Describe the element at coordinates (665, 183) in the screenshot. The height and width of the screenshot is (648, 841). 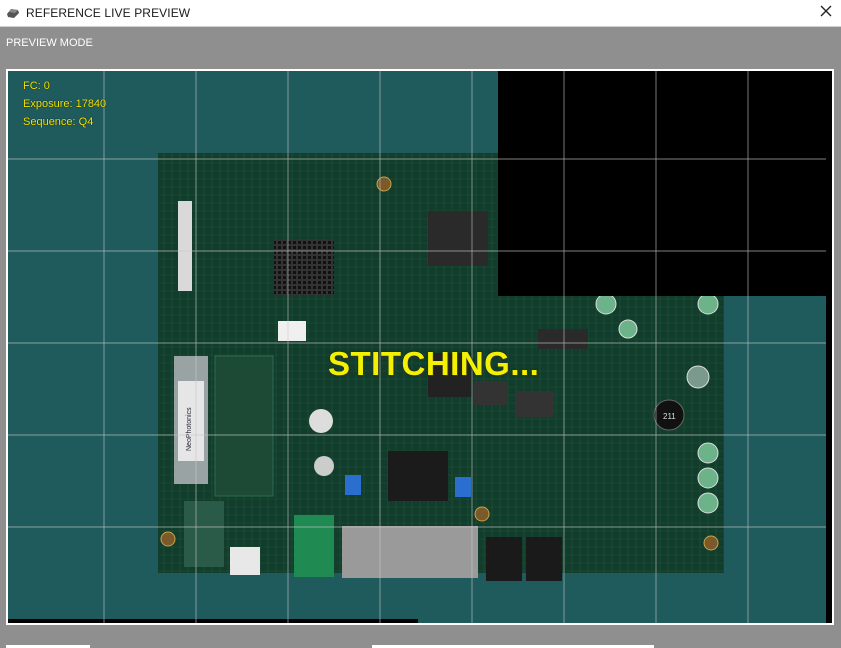
I see `unscanned-region` at that location.